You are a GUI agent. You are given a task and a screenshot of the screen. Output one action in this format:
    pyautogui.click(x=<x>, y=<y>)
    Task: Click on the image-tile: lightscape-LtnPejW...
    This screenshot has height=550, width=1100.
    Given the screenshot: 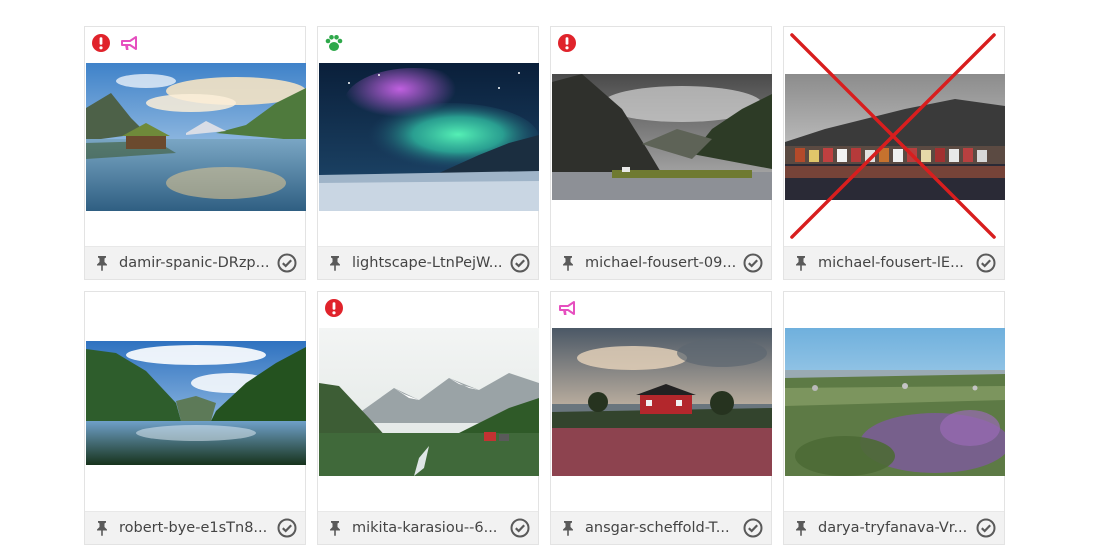 What is the action you would take?
    pyautogui.click(x=428, y=153)
    